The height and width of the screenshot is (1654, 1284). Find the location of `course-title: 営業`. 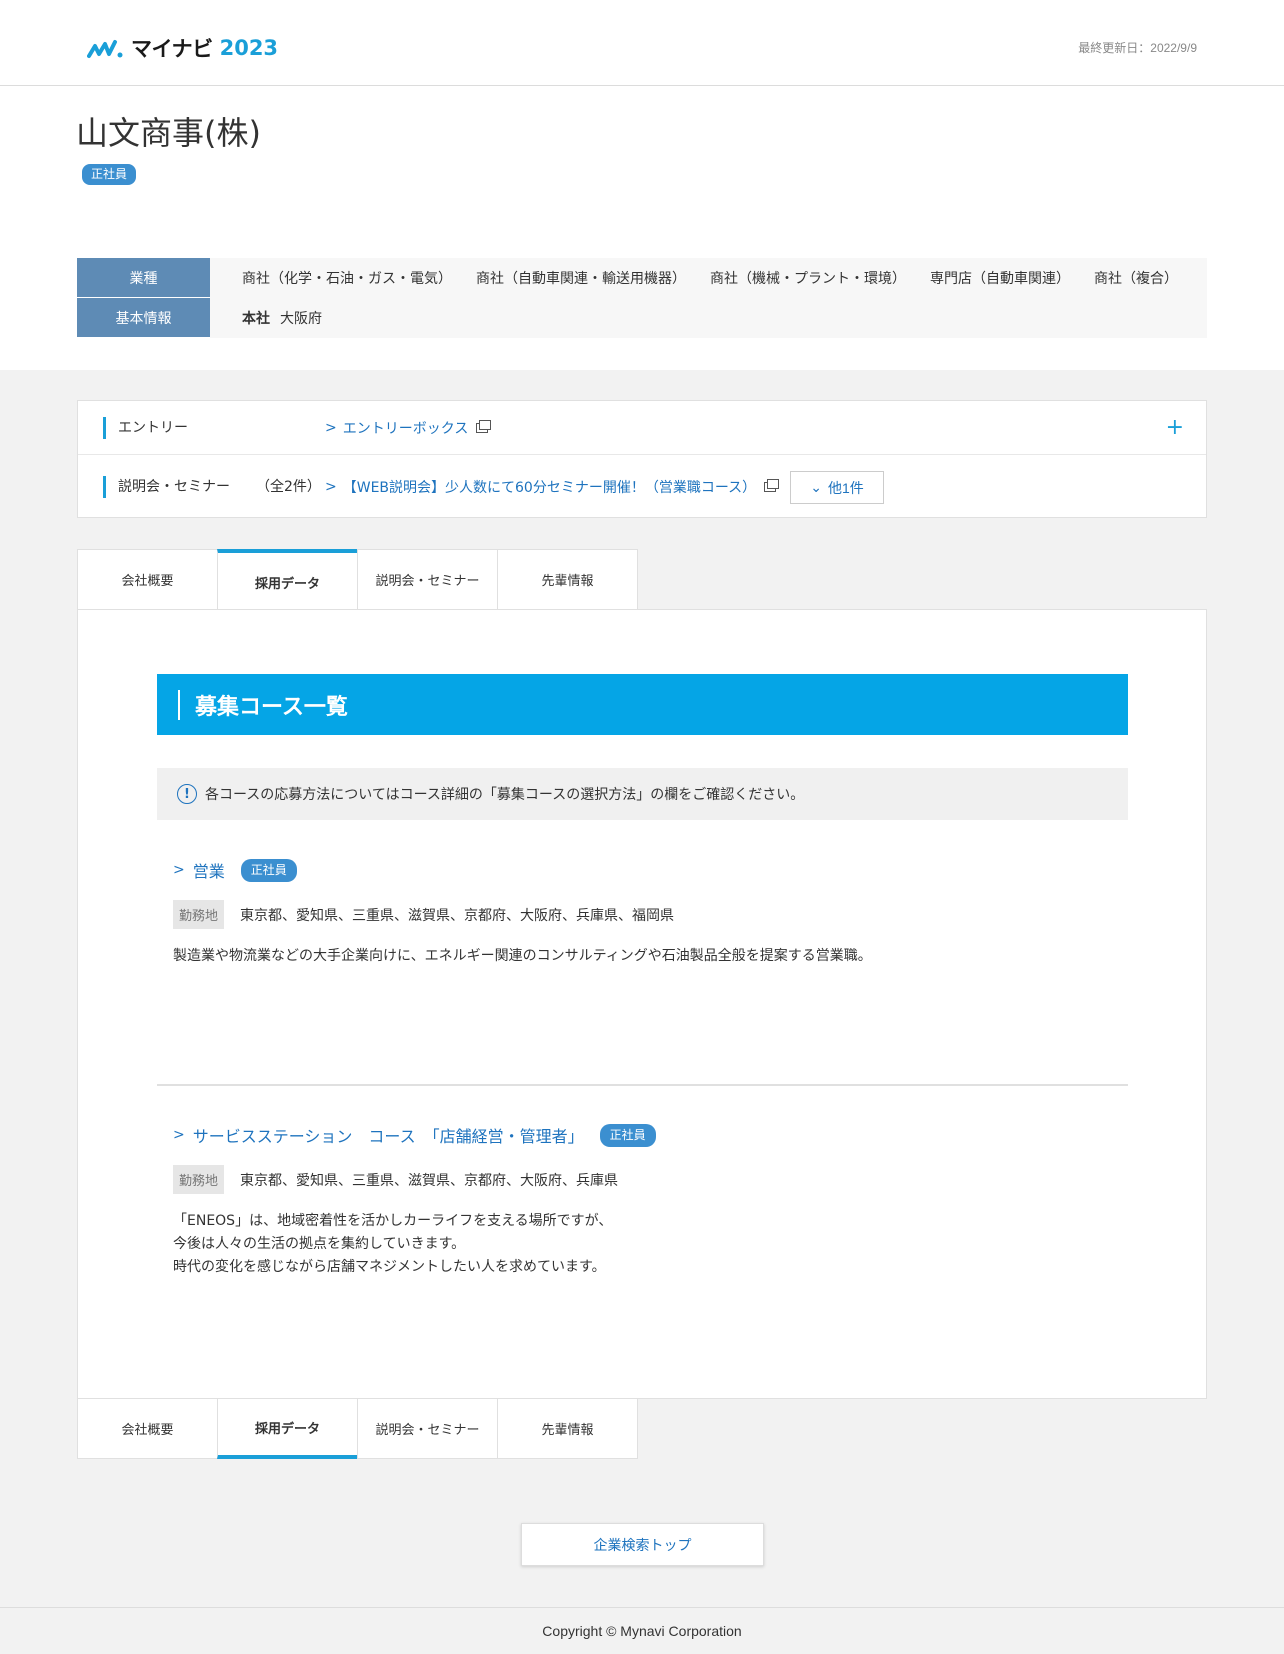

course-title: 営業 is located at coordinates (208, 871).